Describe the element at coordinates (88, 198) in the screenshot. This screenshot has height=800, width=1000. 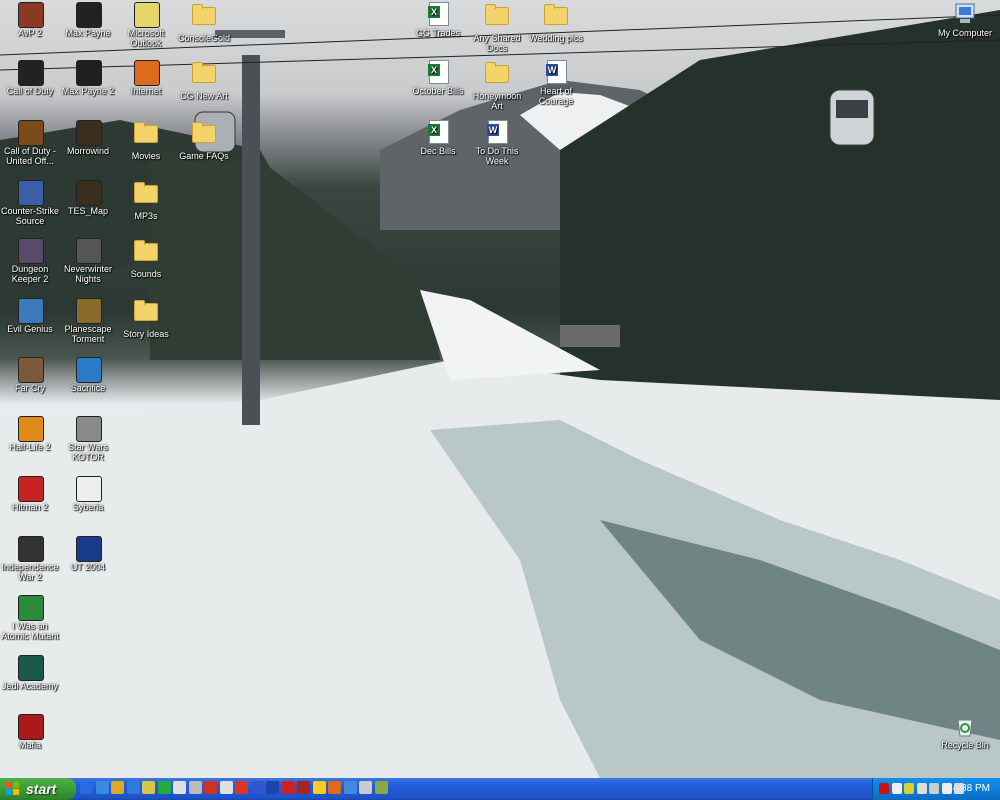
I see `desktop-shortcut: TES_Map` at that location.